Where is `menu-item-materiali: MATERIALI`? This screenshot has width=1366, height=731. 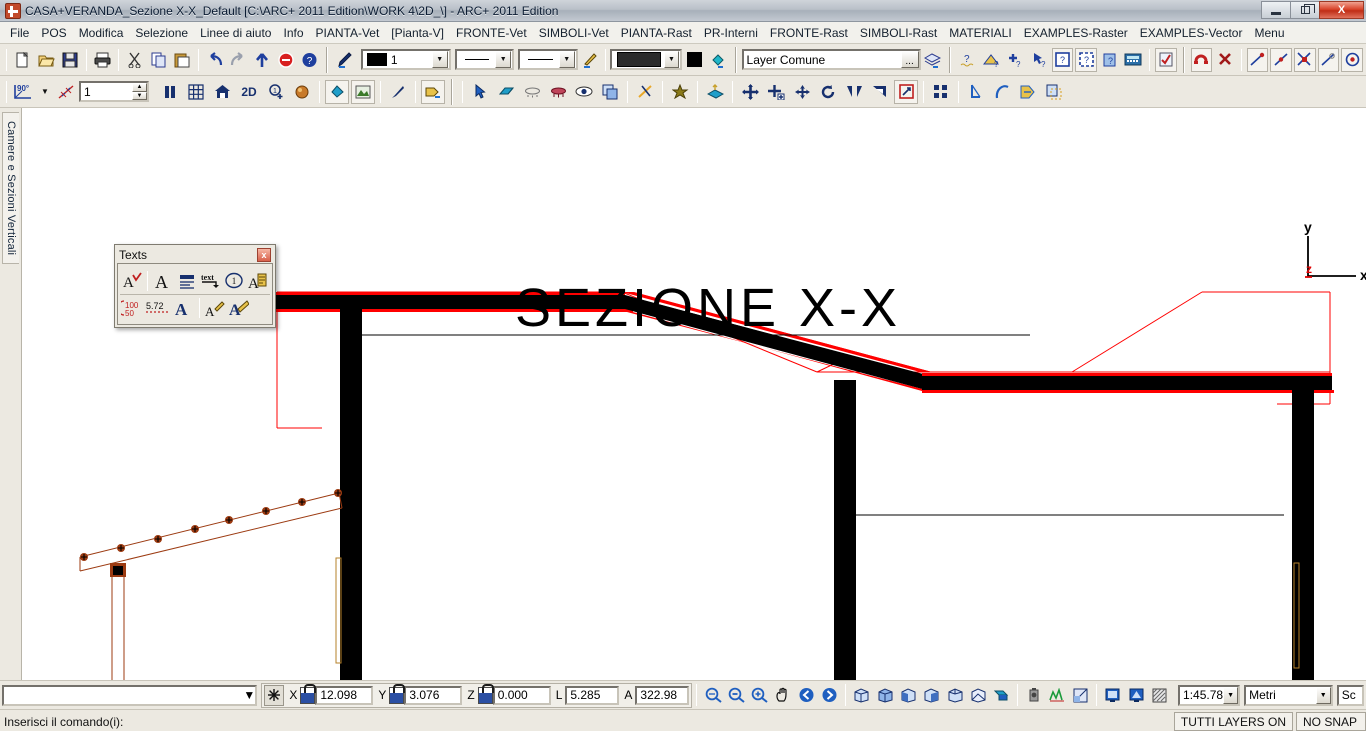 menu-item-materiali: MATERIALI is located at coordinates (980, 33).